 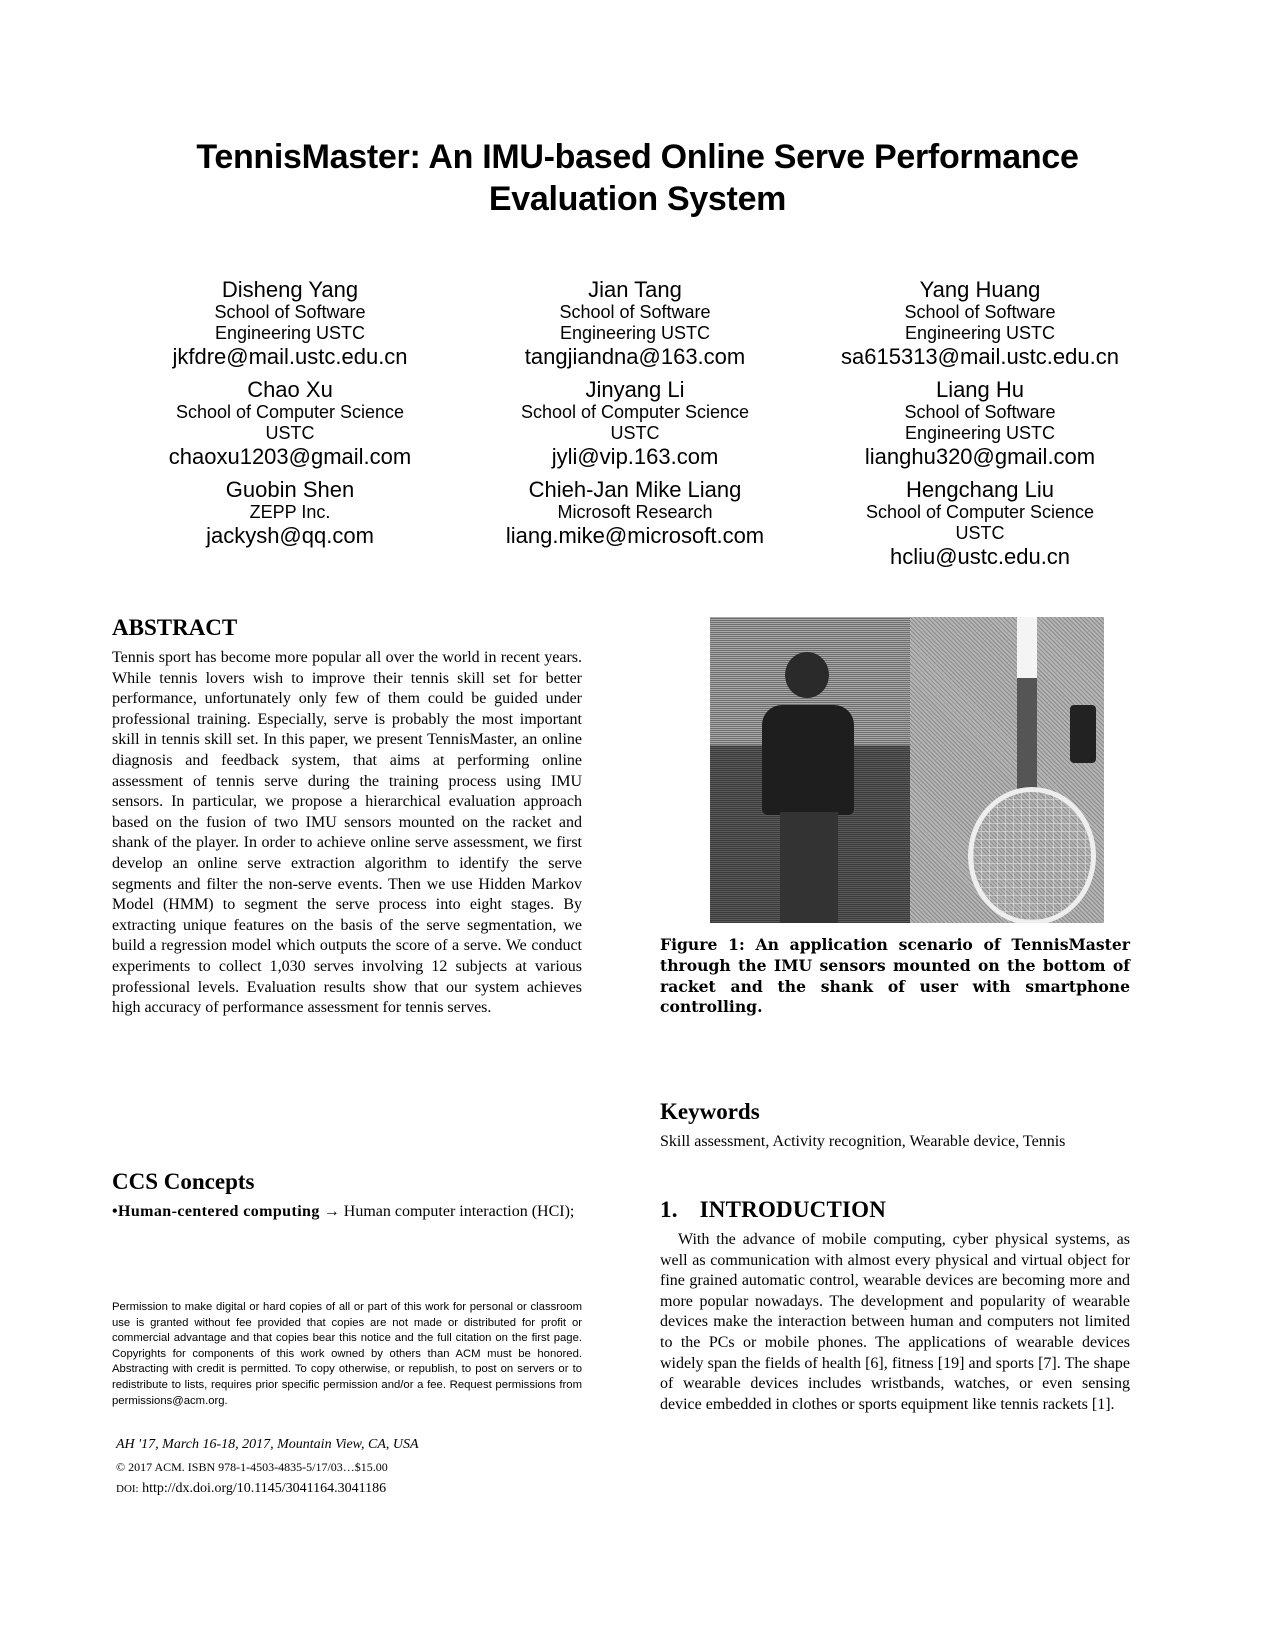 What do you see at coordinates (669, 1209) in the screenshot?
I see `section-number: 1.` at bounding box center [669, 1209].